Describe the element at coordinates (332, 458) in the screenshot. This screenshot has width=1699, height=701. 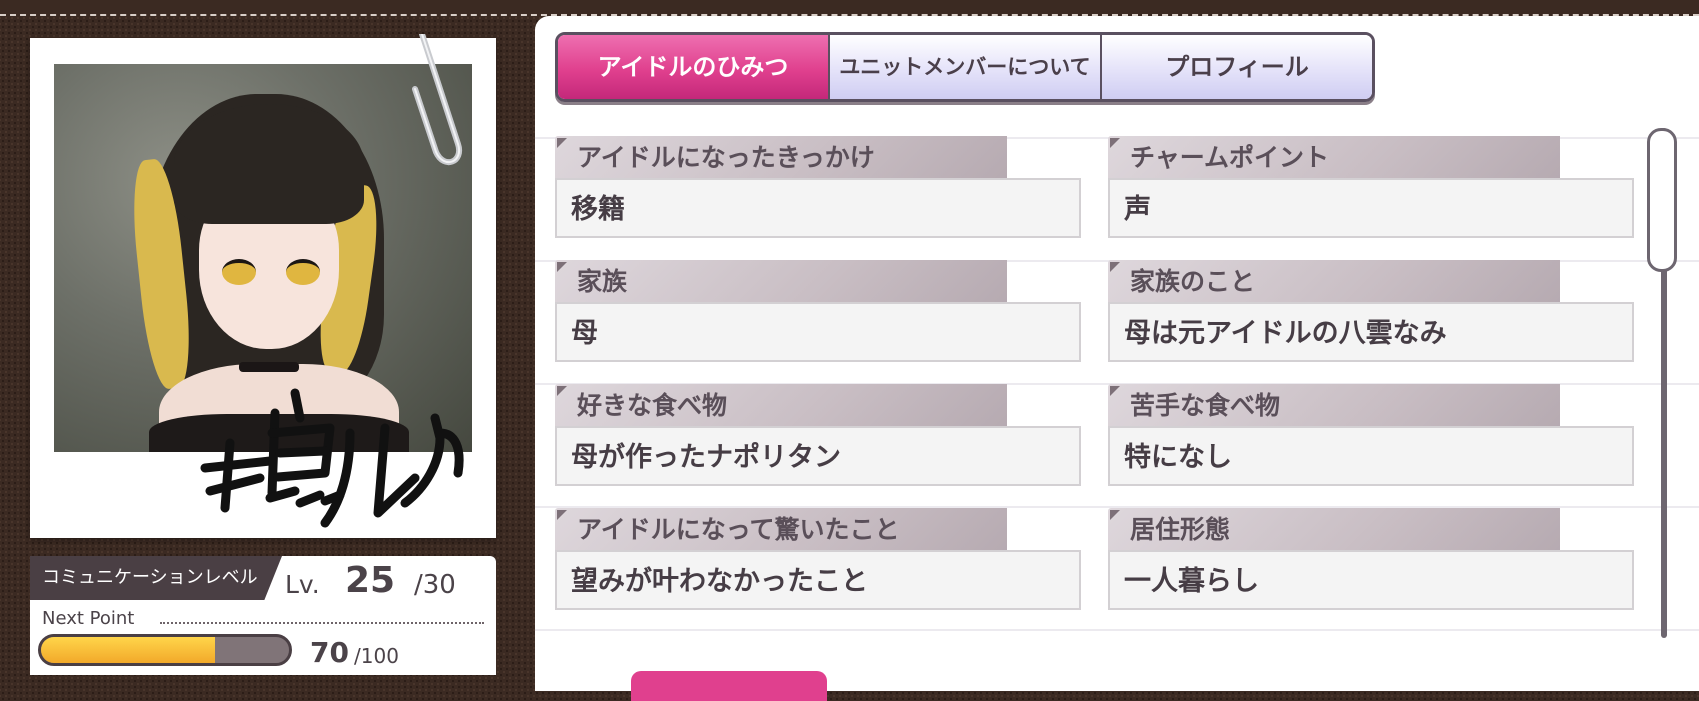
I see `character-signature` at that location.